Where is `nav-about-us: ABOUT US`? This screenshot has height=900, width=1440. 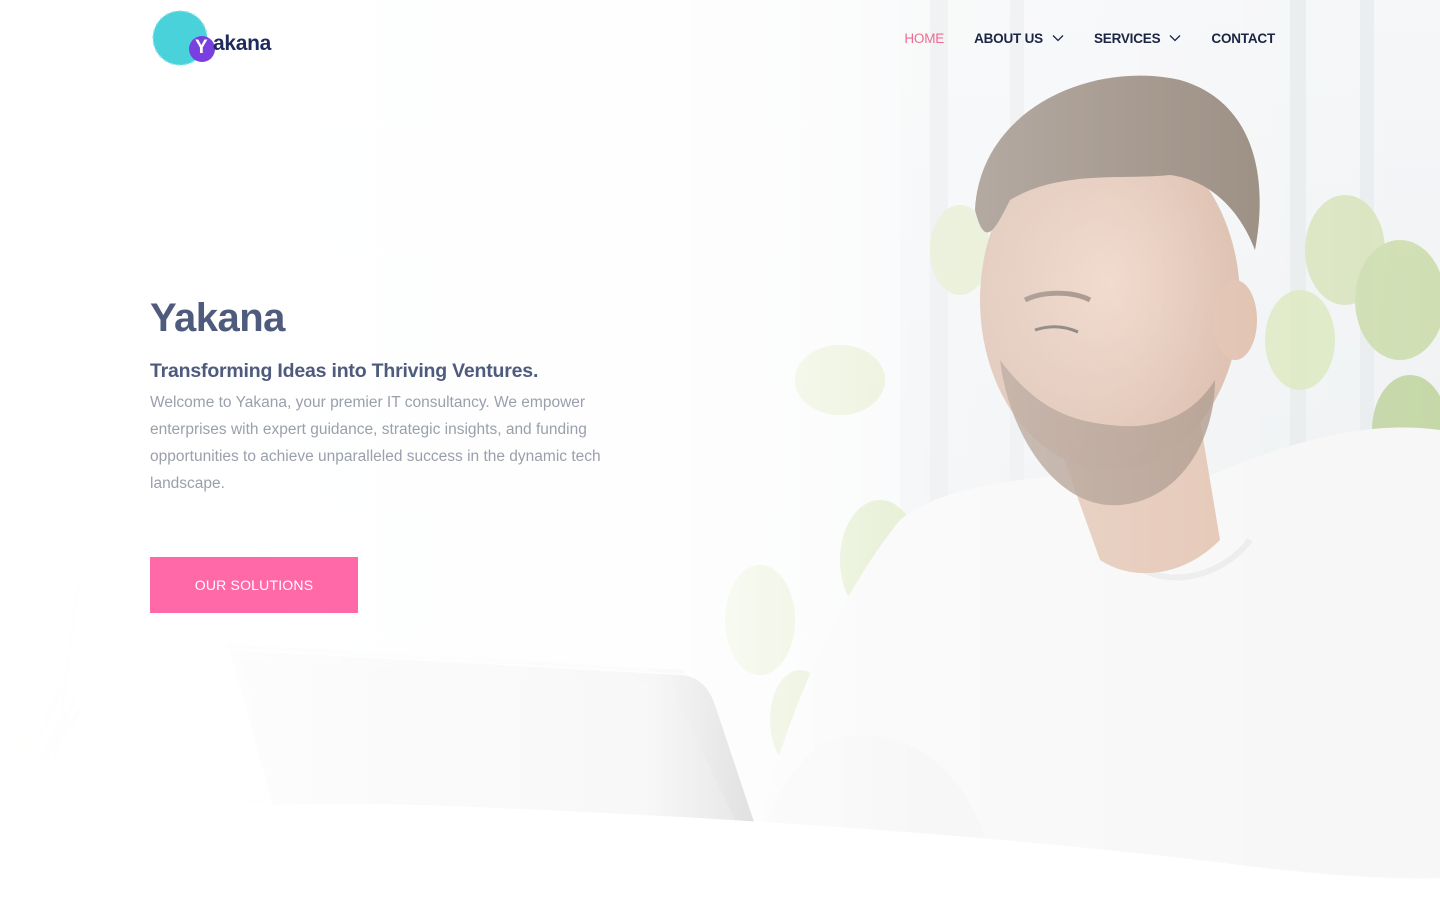 nav-about-us: ABOUT US is located at coordinates (1019, 38).